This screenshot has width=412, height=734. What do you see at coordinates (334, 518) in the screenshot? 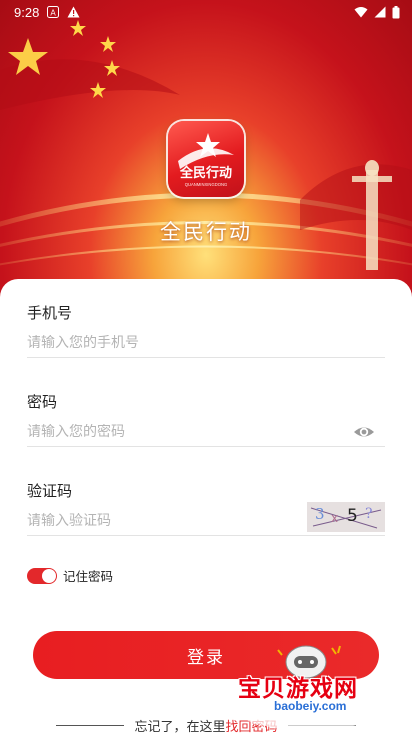
I see `svg-text: x` at bounding box center [334, 518].